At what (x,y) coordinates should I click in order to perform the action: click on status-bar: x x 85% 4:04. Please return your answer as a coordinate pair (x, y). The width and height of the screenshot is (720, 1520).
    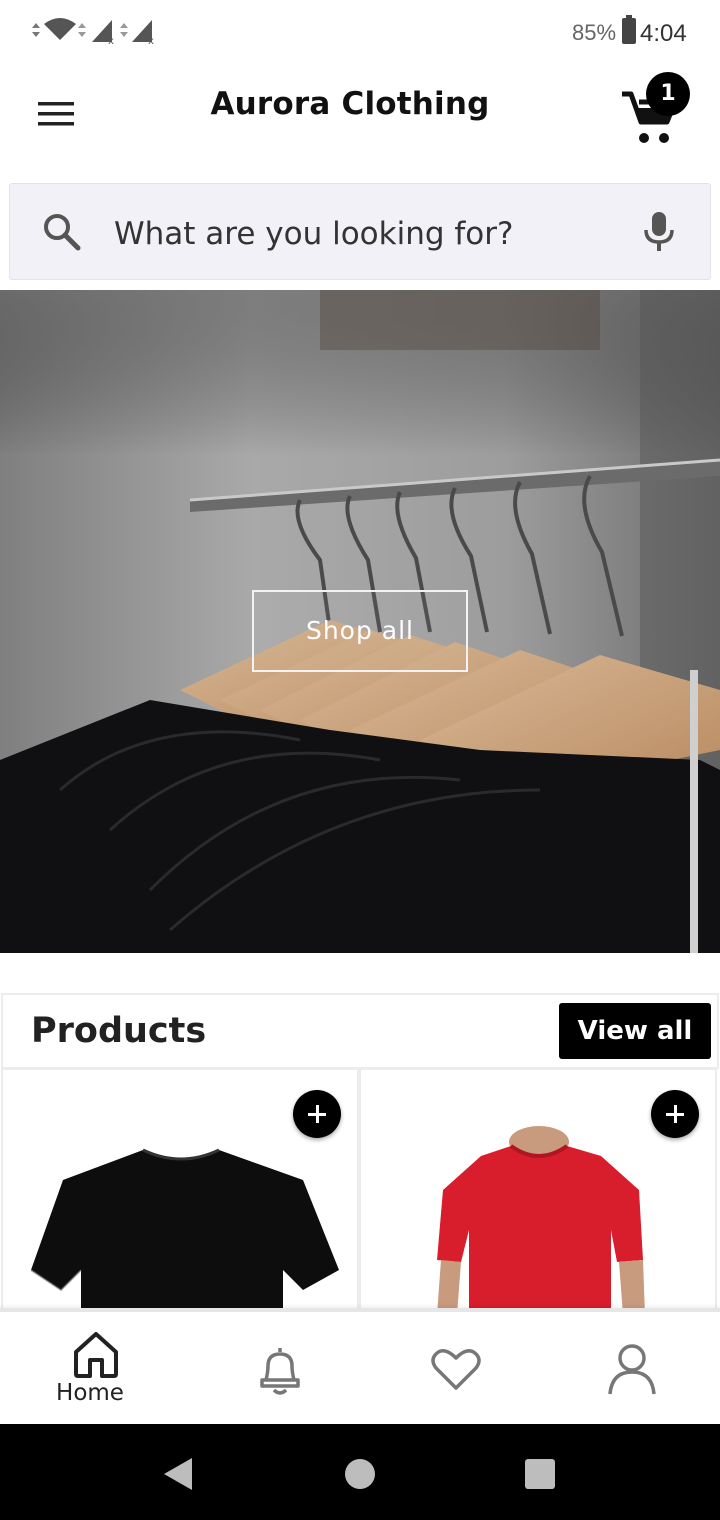
    Looking at the image, I should click on (360, 31).